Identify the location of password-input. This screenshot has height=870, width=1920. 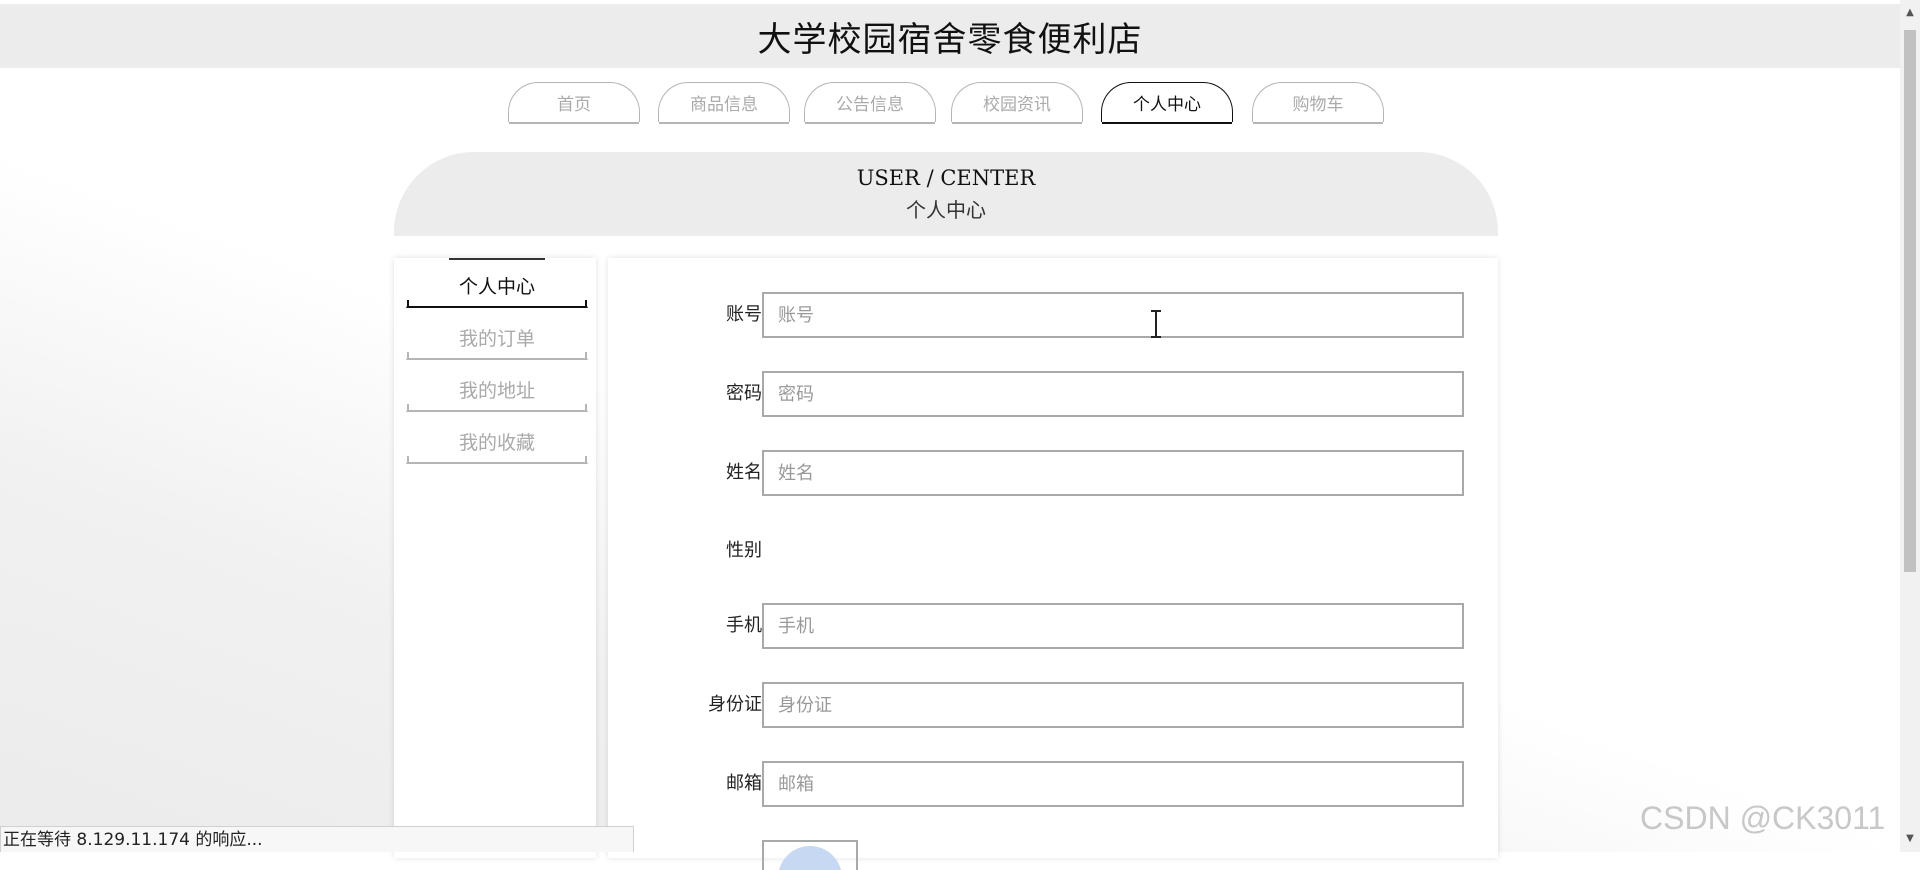
(1113, 394).